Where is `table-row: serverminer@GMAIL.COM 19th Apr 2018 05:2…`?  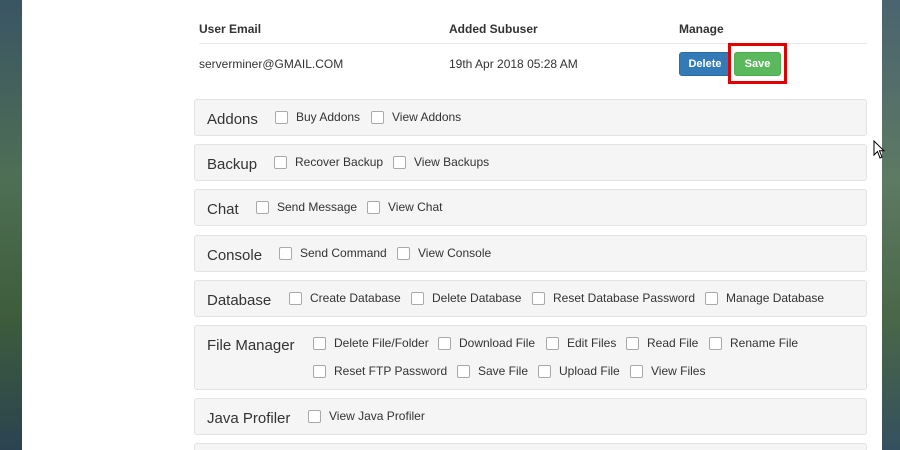 table-row: serverminer@GMAIL.COM 19th Apr 2018 05:2… is located at coordinates (533, 64).